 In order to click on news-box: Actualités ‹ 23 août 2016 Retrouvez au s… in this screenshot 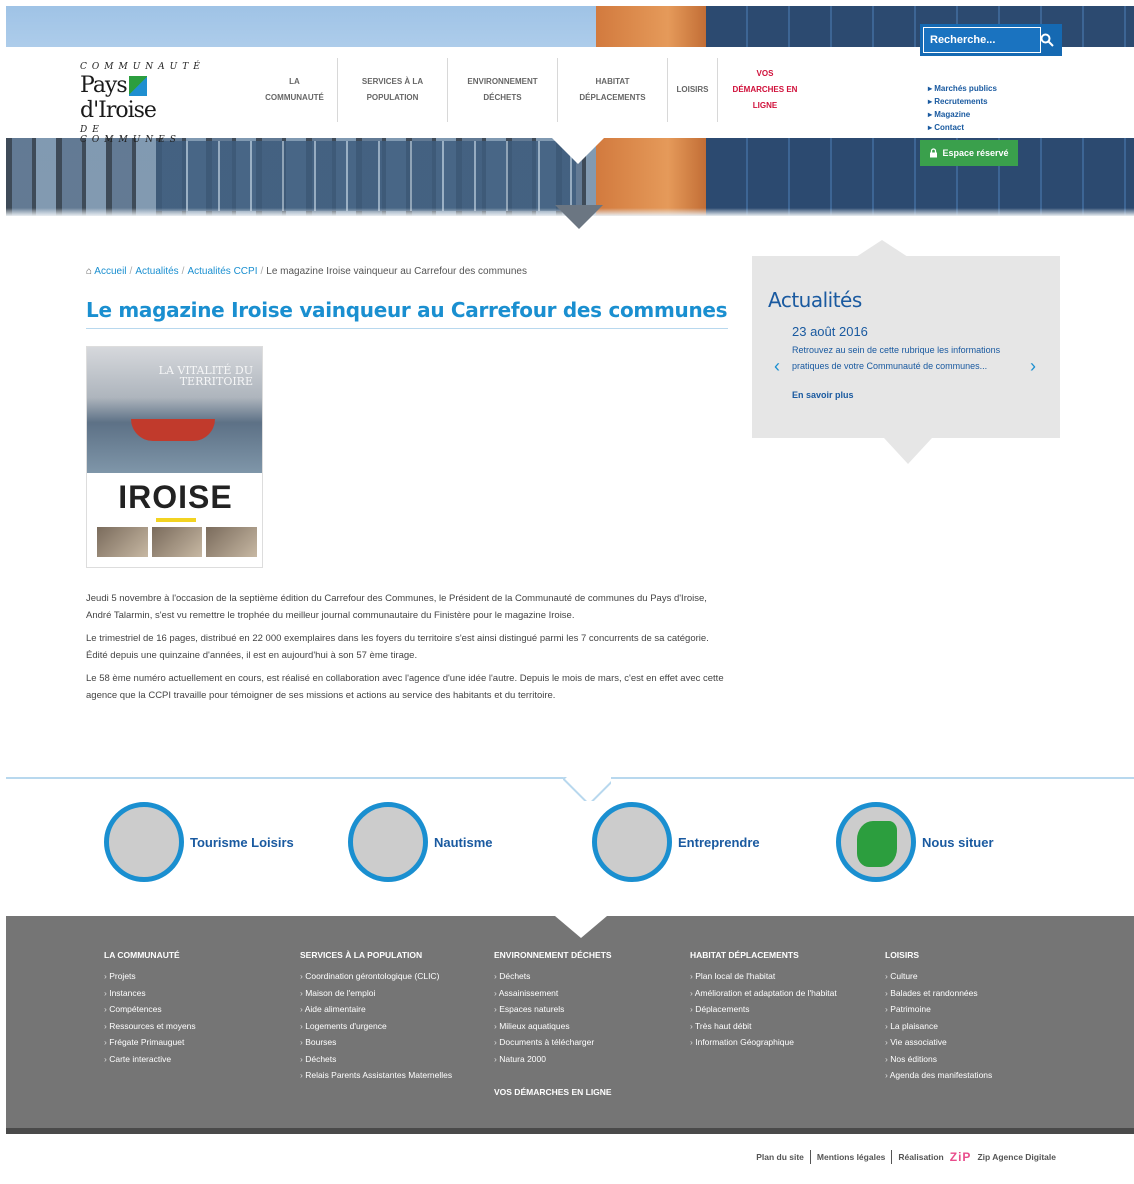, I will do `click(906, 347)`.